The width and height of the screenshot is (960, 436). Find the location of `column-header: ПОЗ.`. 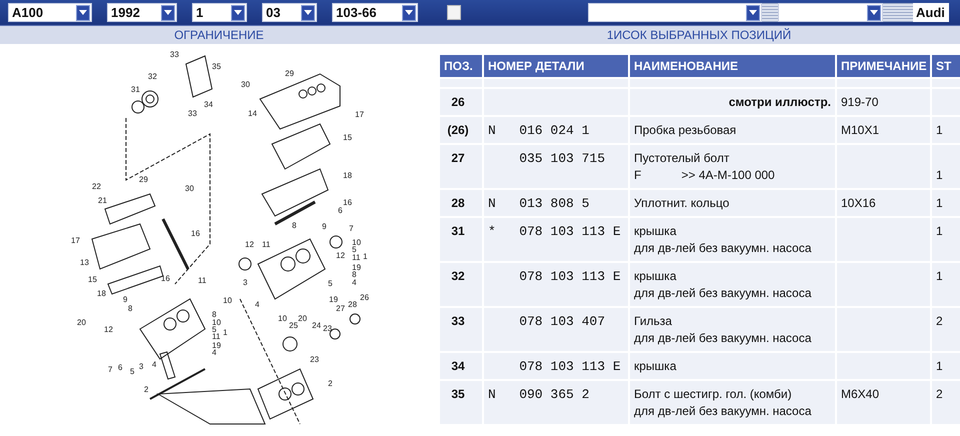

column-header: ПОЗ. is located at coordinates (461, 66).